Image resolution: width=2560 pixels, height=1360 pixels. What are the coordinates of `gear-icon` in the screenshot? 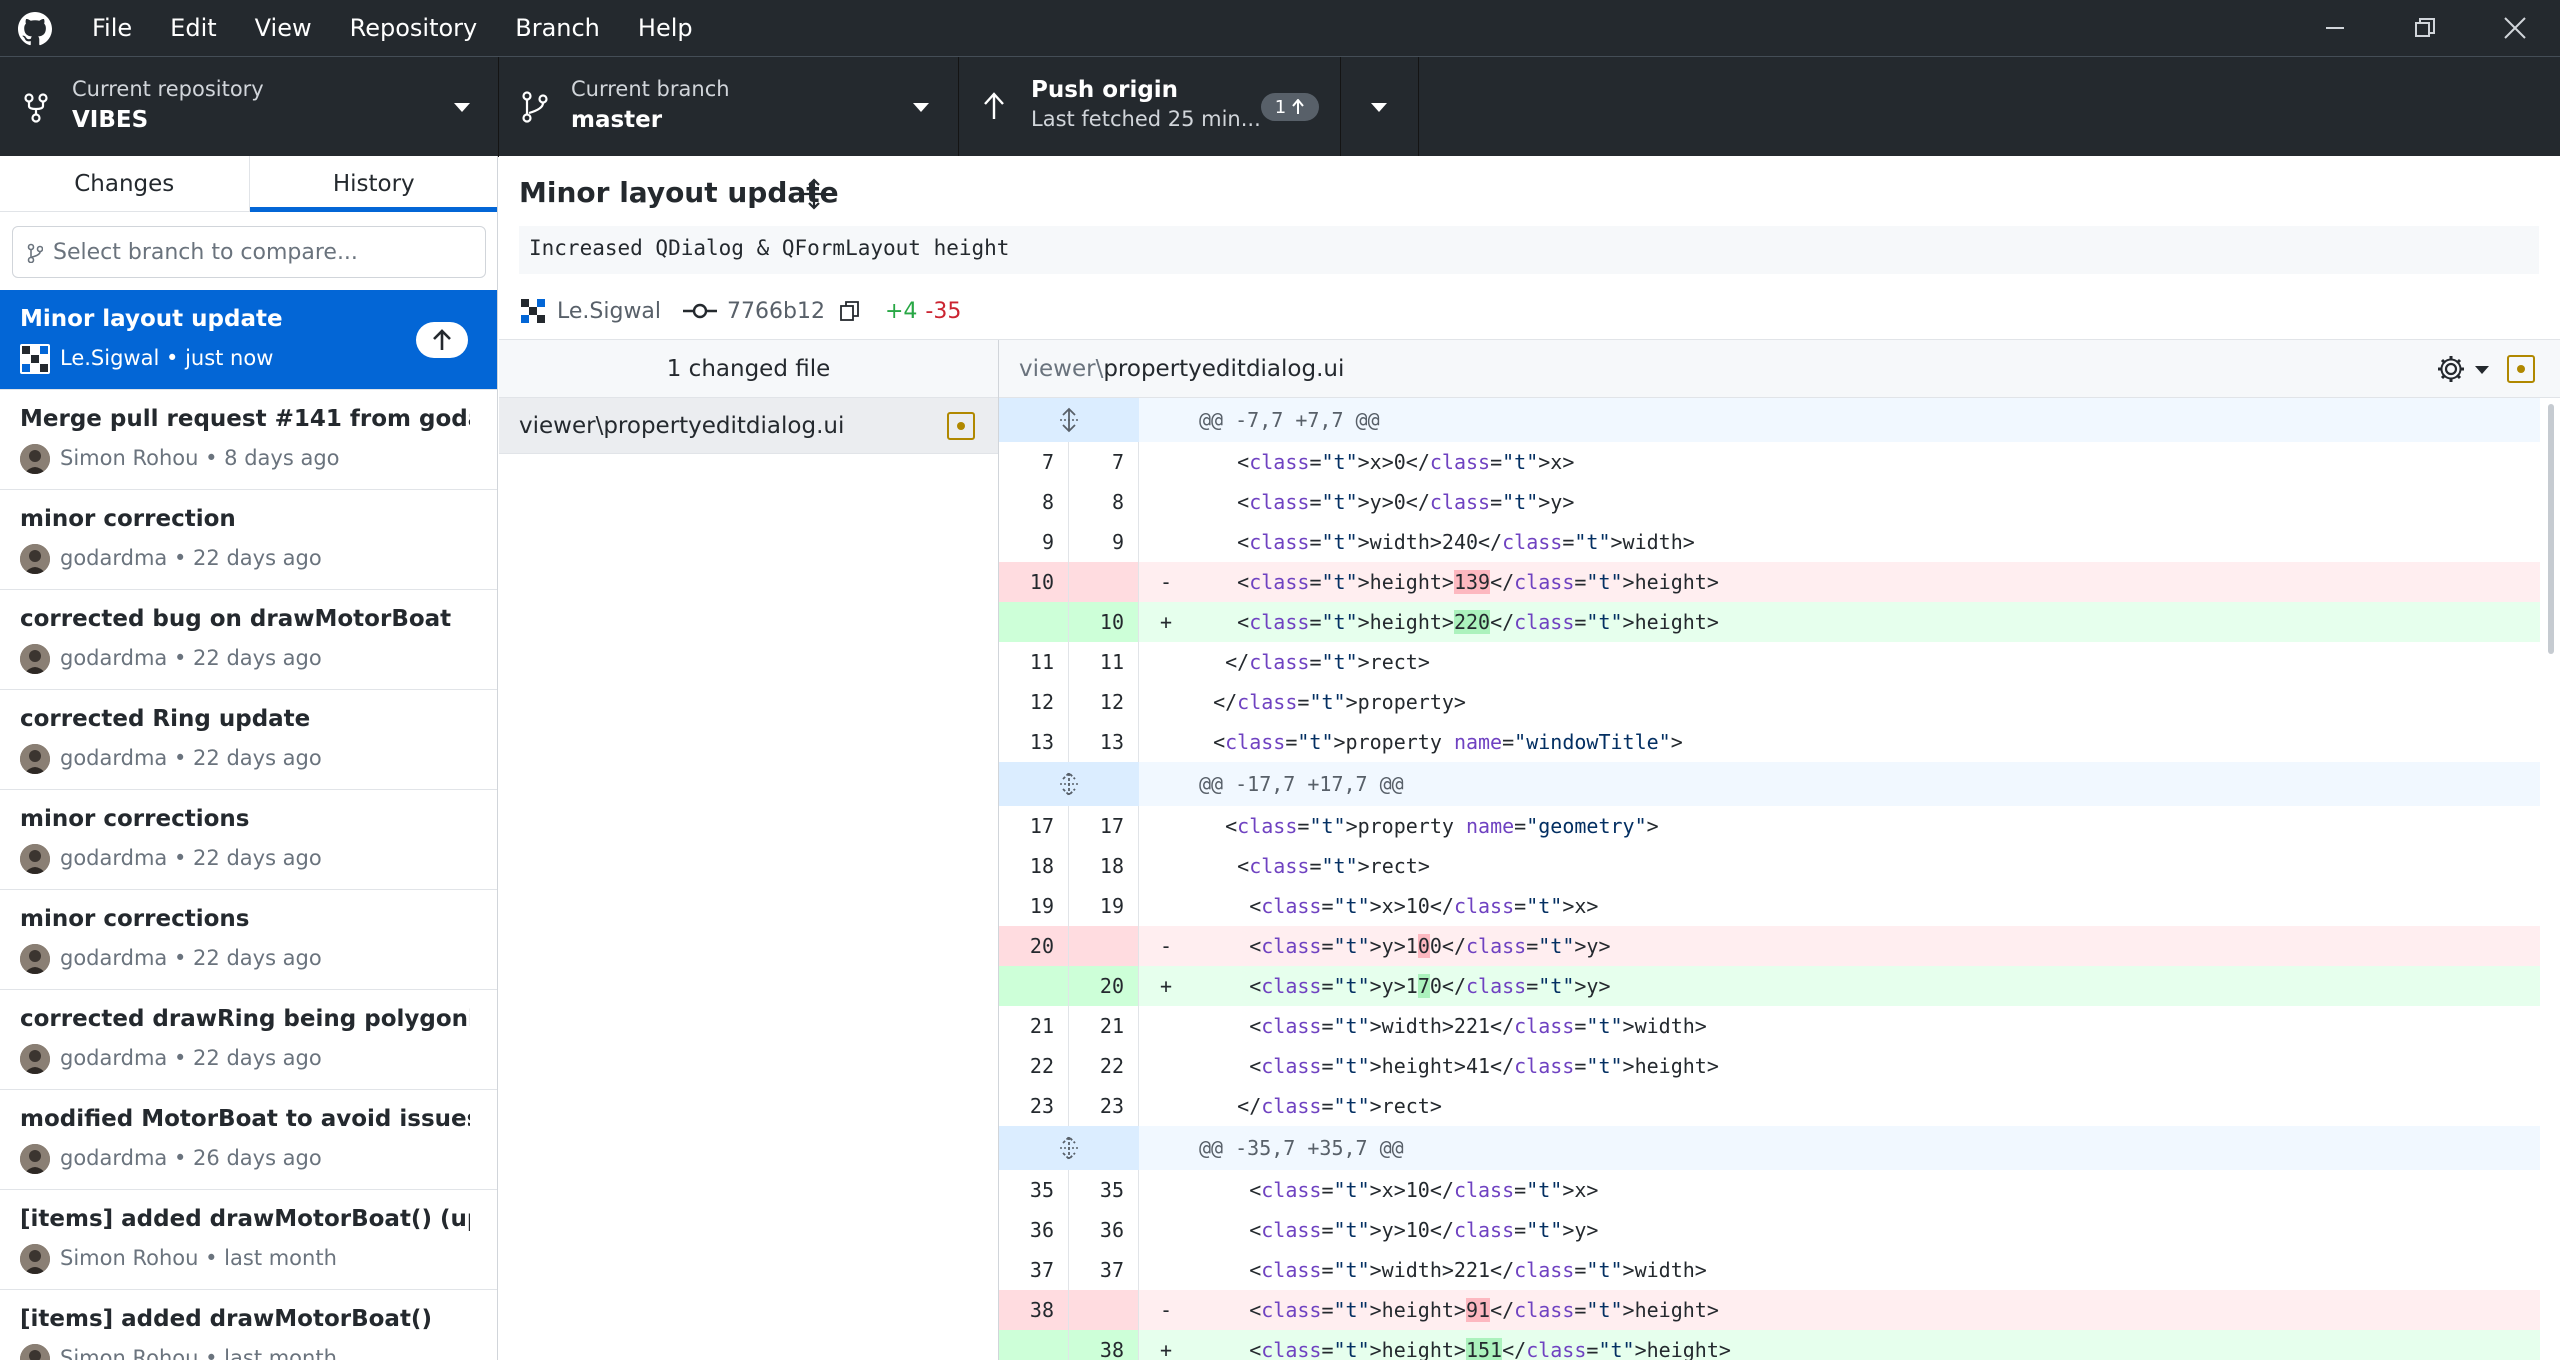 It's located at (2453, 369).